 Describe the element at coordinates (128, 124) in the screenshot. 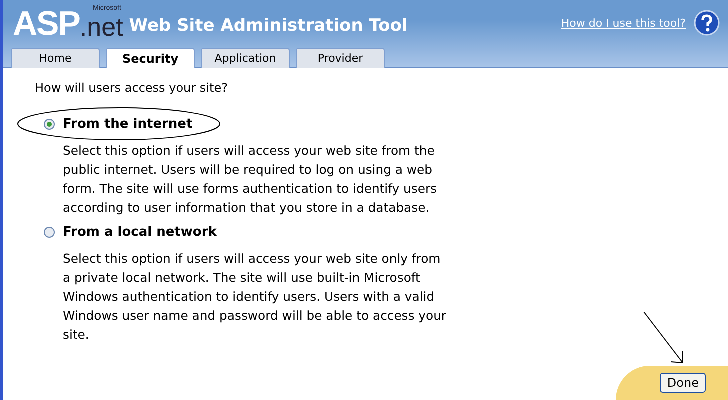

I see `option-label: From the internet` at that location.